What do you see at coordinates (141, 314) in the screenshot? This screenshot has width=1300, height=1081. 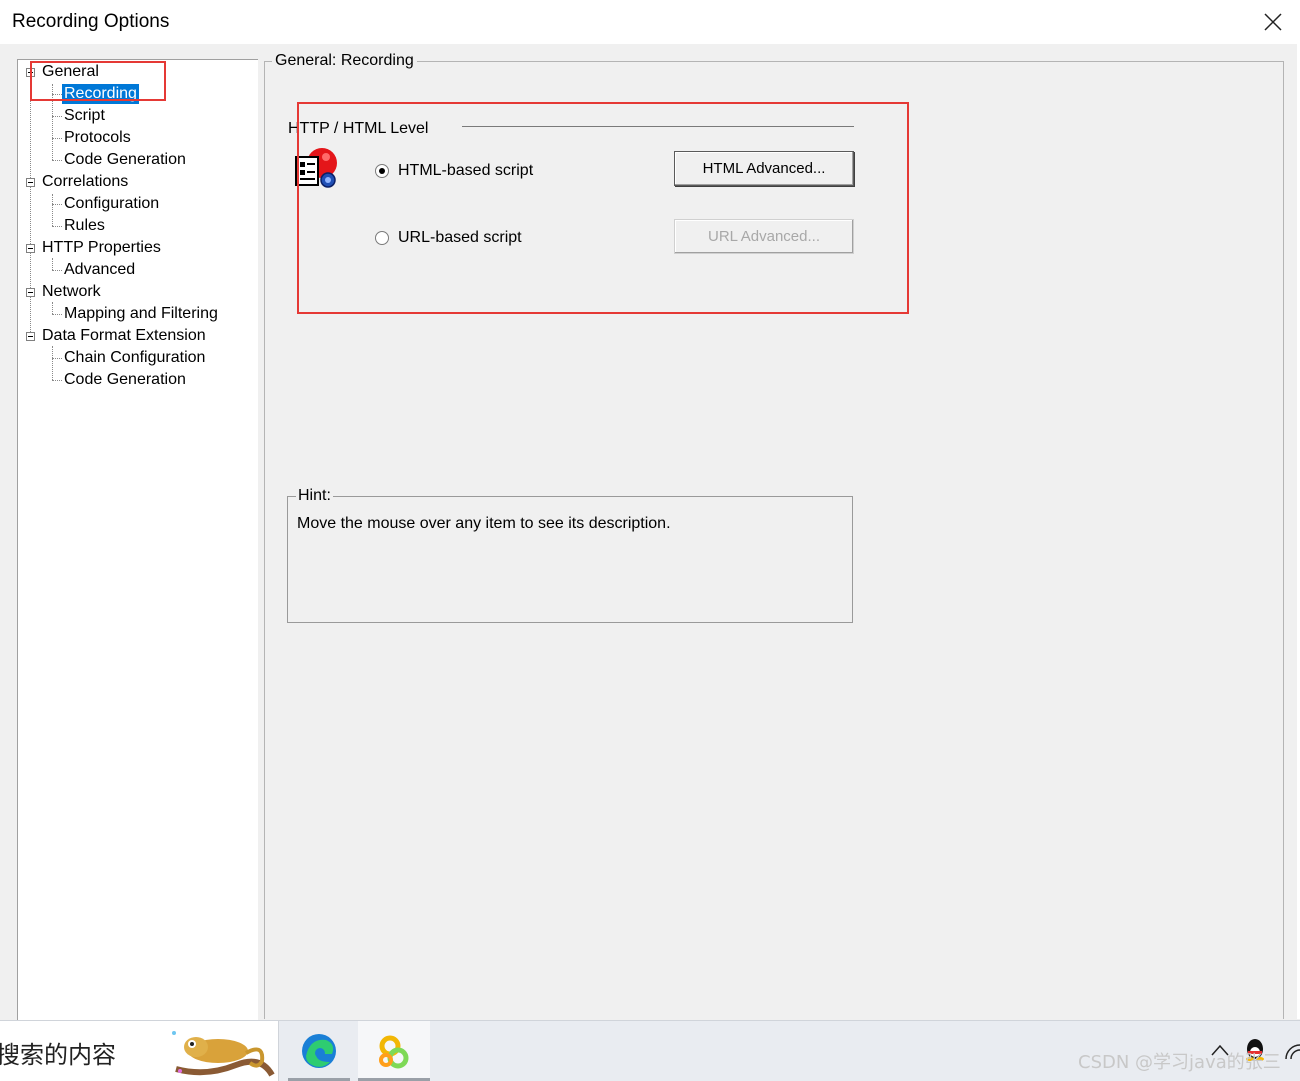 I see `tree-item-mapping-filtering: Mapping and Filtering` at bounding box center [141, 314].